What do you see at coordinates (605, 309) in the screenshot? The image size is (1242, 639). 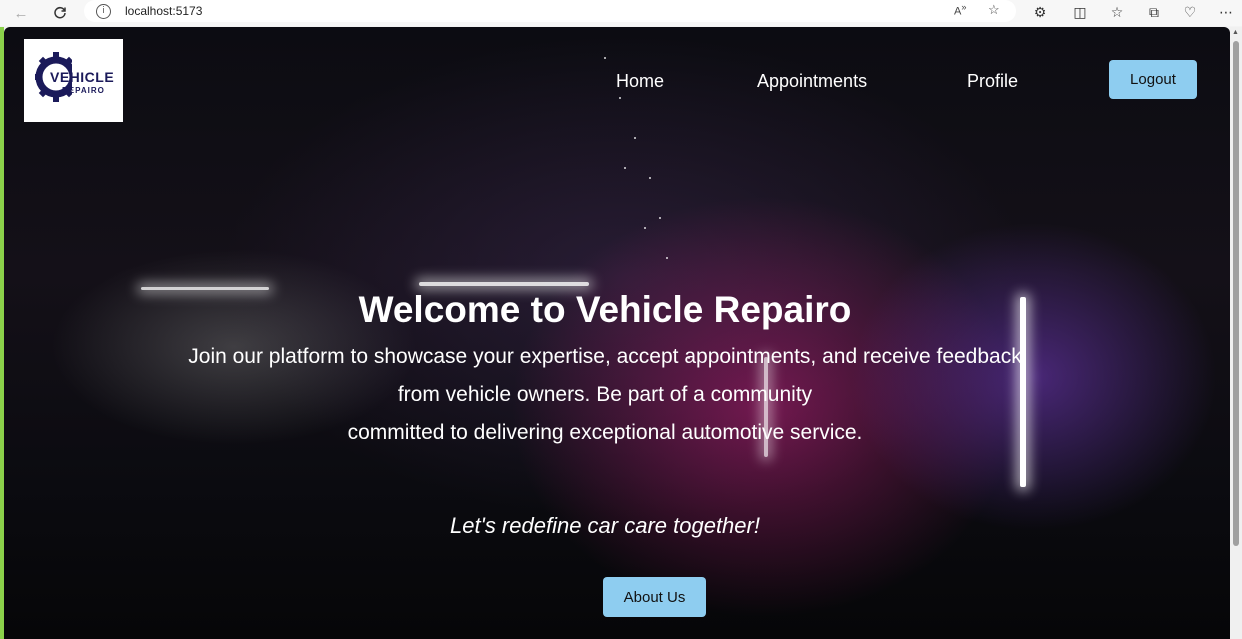 I see `hero-title: Welcome to Vehicle Repairo` at bounding box center [605, 309].